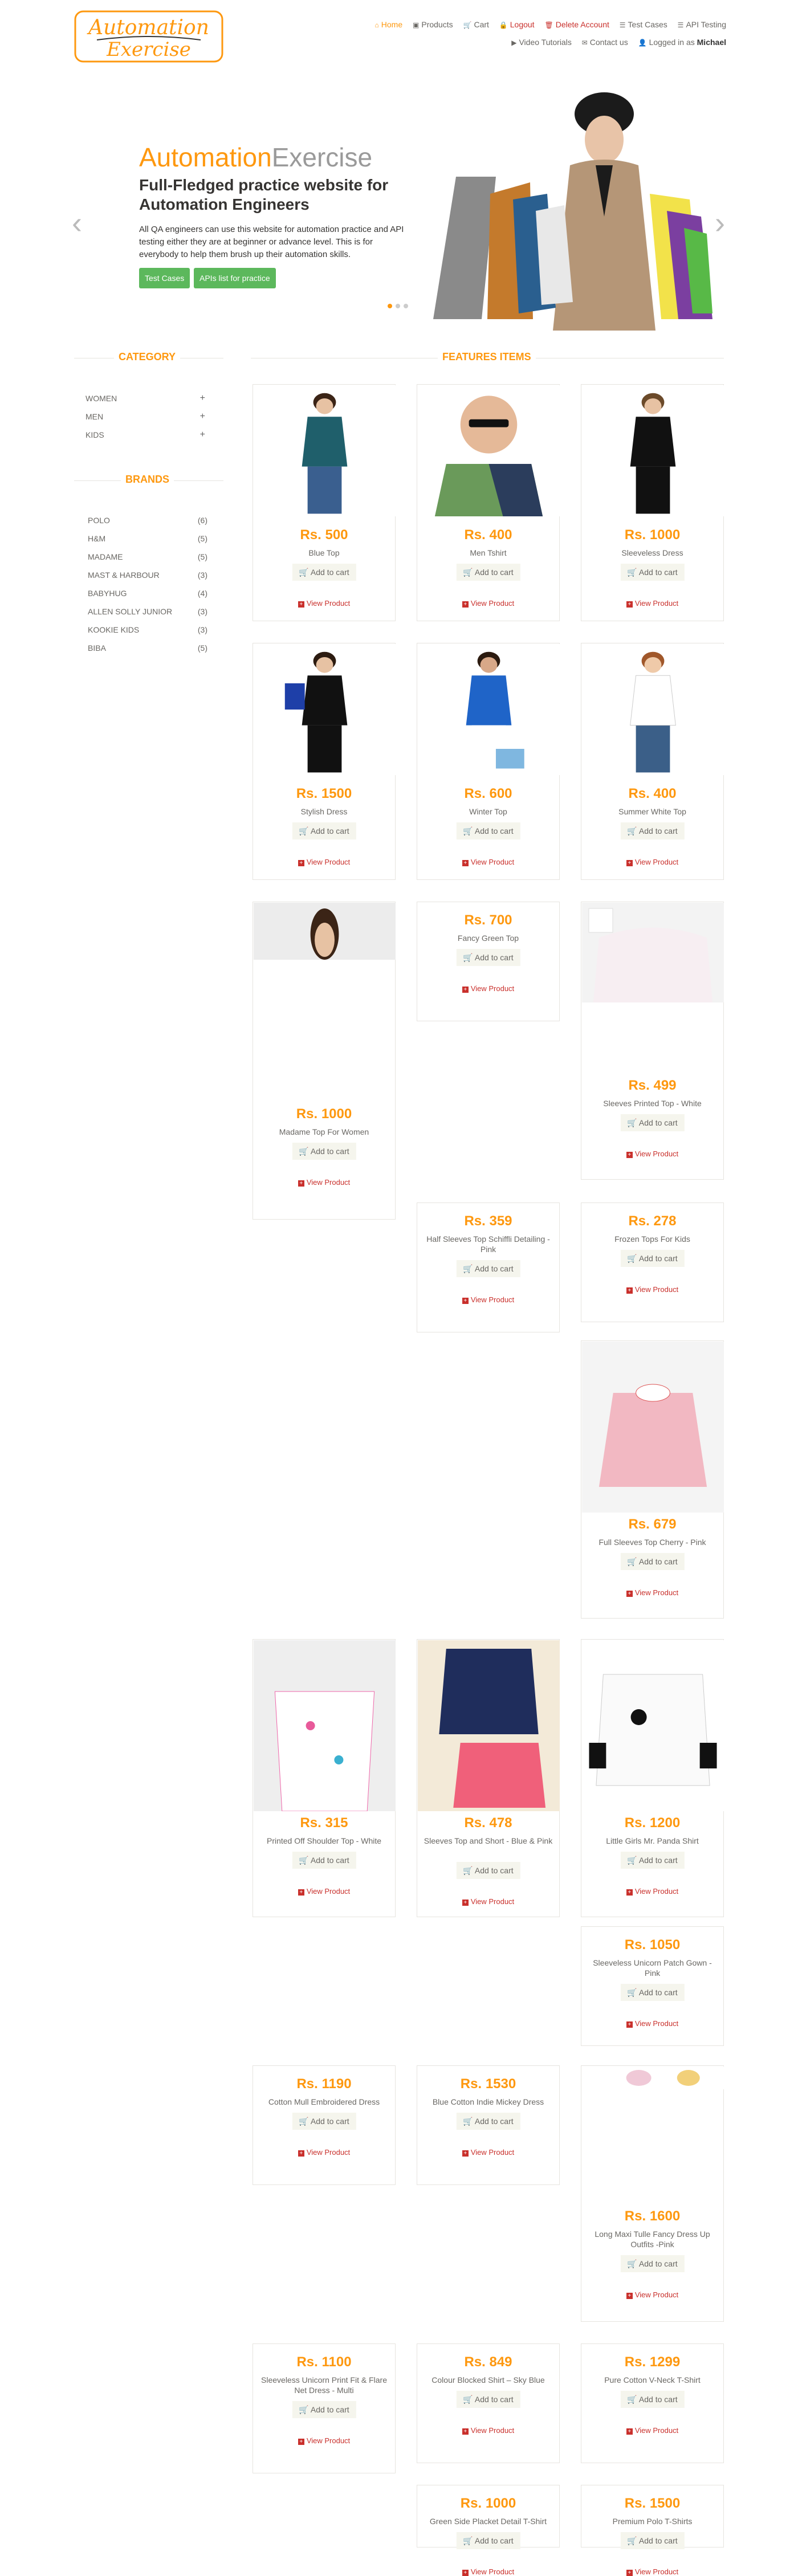 The image size is (798, 2576). I want to click on youtube-icon: ▶, so click(514, 43).